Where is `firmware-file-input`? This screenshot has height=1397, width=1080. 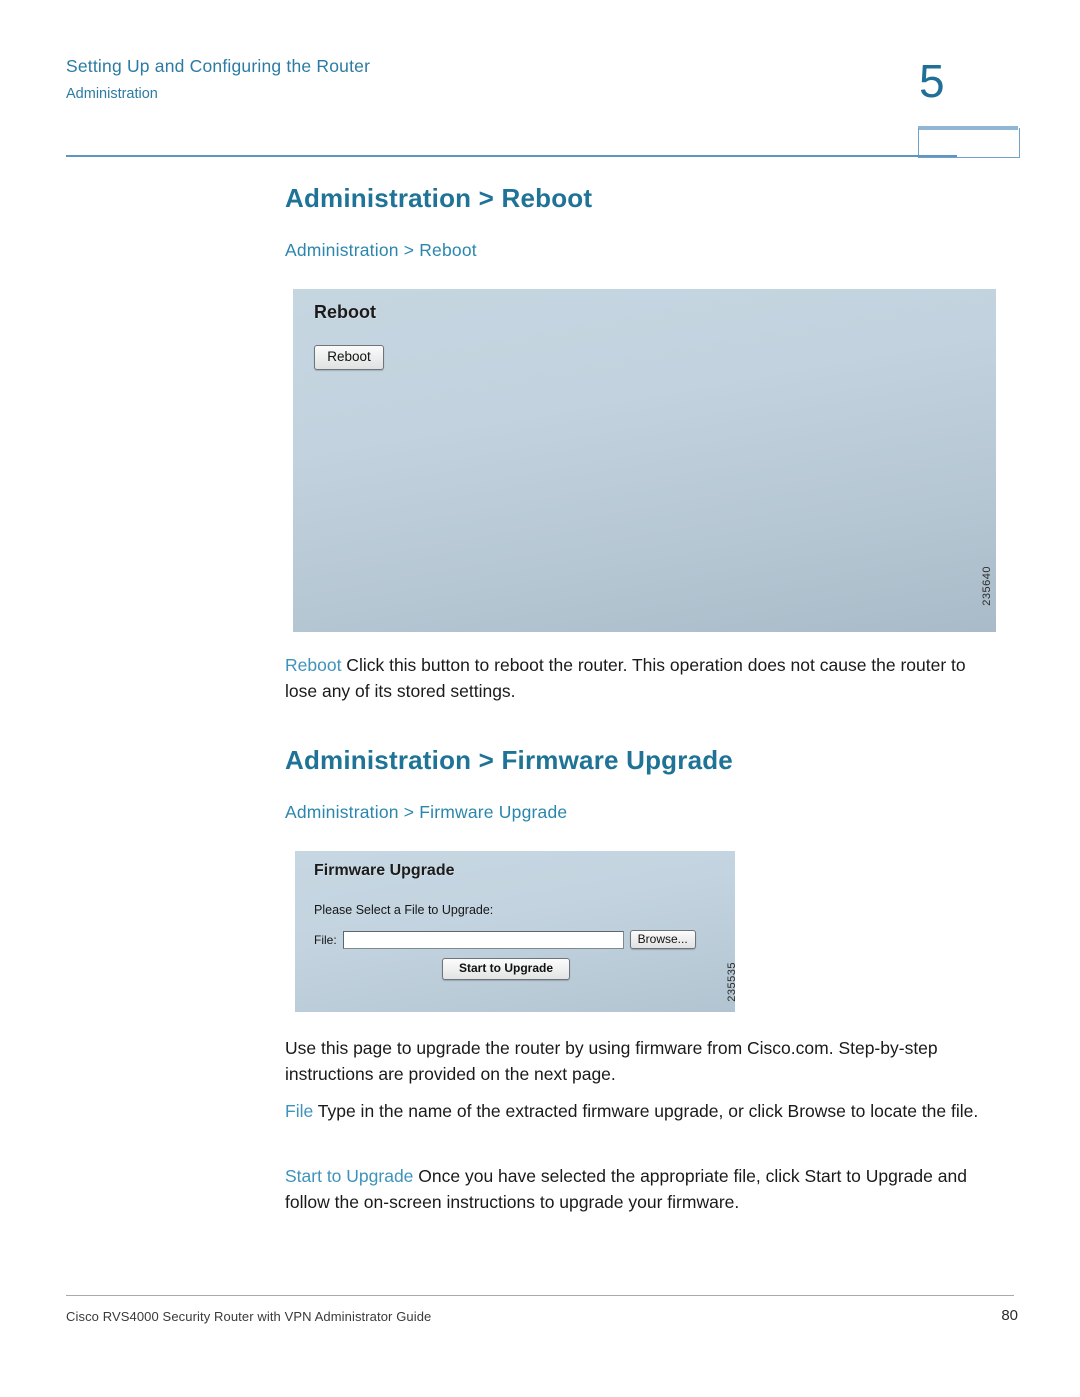 firmware-file-input is located at coordinates (483, 939).